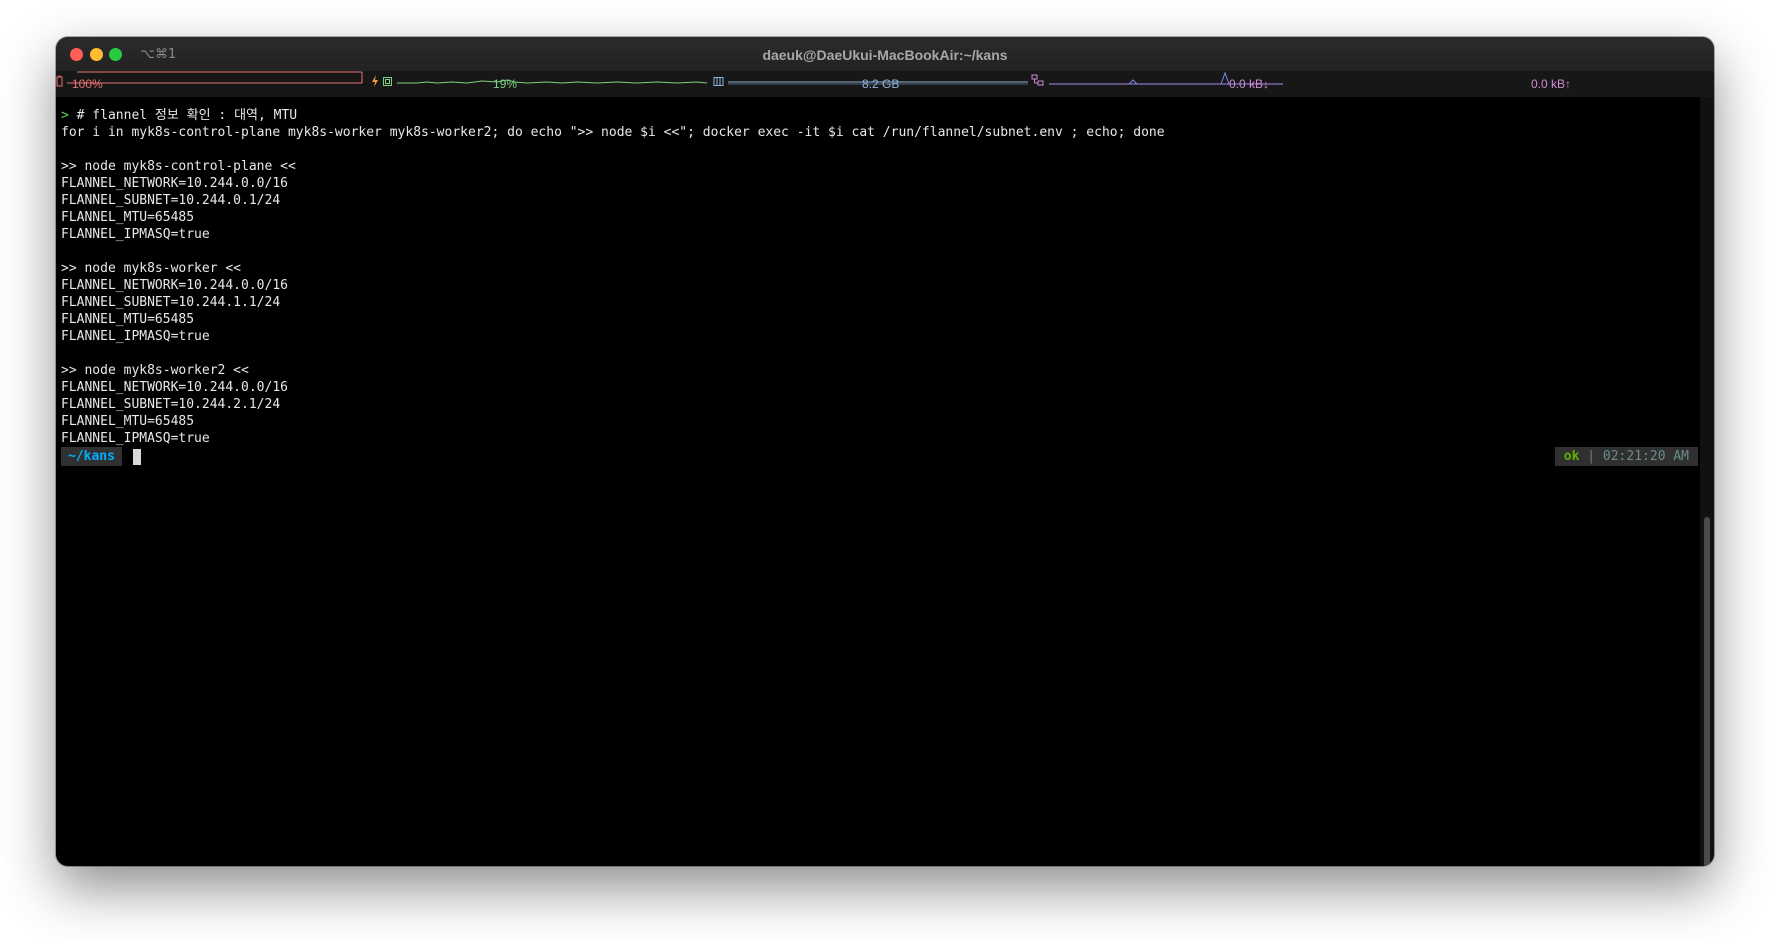 This screenshot has width=1769, height=940. I want to click on terminal-line: >> node myk8s-worker2 <<, so click(155, 370).